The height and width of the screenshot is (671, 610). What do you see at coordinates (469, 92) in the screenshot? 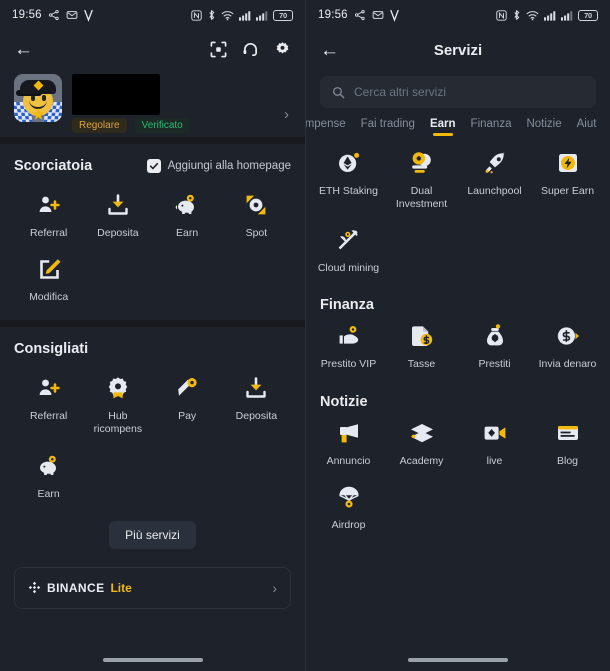
I see `search-input` at bounding box center [469, 92].